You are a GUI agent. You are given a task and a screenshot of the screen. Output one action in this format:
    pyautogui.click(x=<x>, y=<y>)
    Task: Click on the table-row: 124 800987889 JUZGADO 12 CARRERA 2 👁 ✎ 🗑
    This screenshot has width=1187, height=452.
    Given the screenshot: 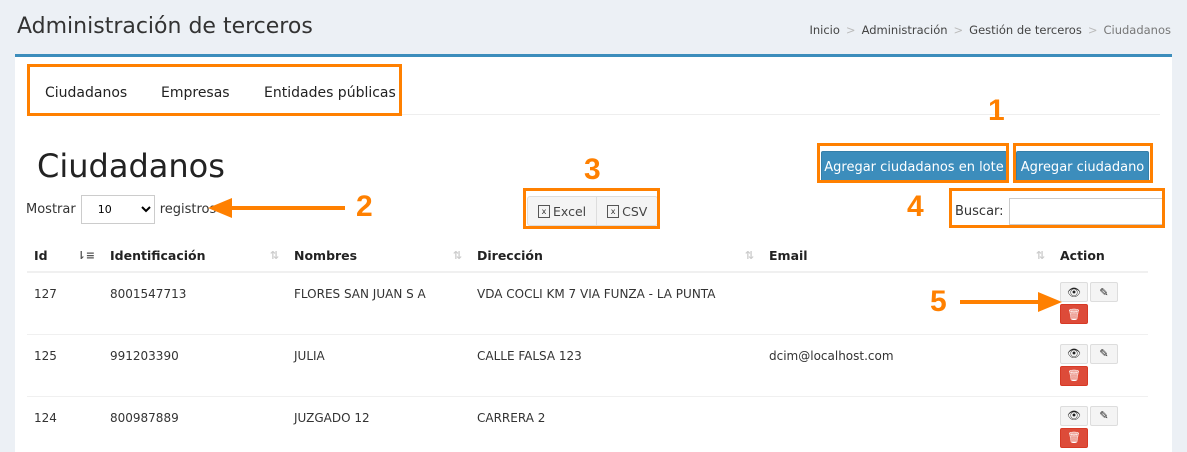 What is the action you would take?
    pyautogui.click(x=587, y=423)
    